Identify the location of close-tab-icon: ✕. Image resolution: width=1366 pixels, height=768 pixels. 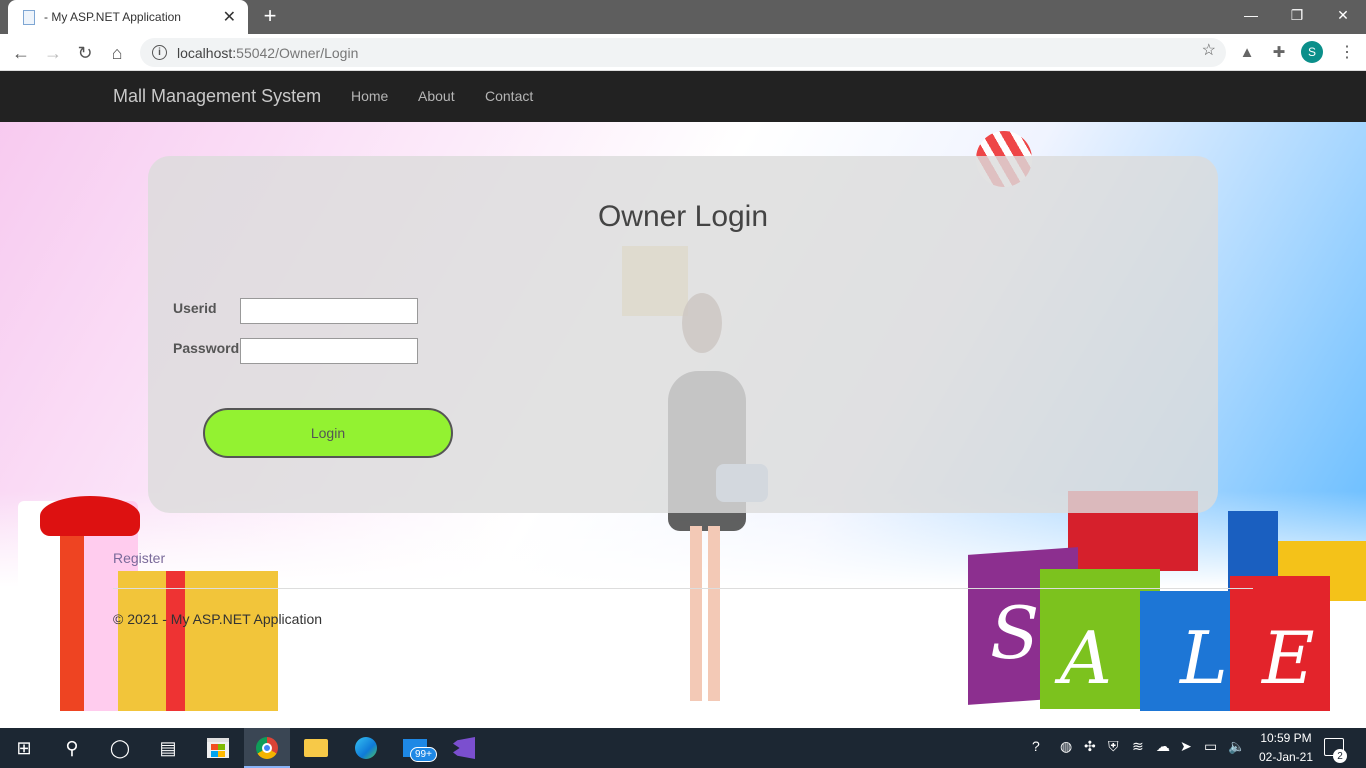
(229, 17).